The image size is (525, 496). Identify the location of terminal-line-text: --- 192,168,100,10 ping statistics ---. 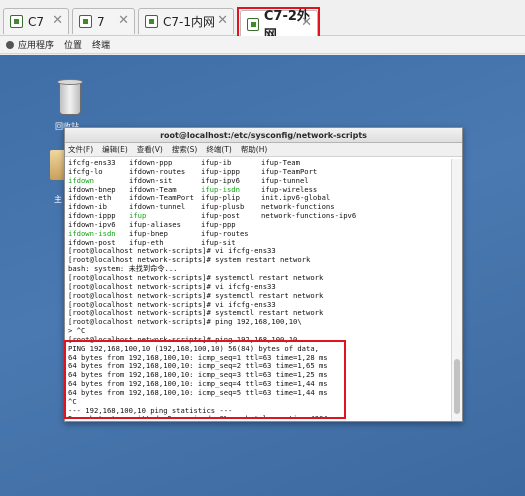
(150, 410).